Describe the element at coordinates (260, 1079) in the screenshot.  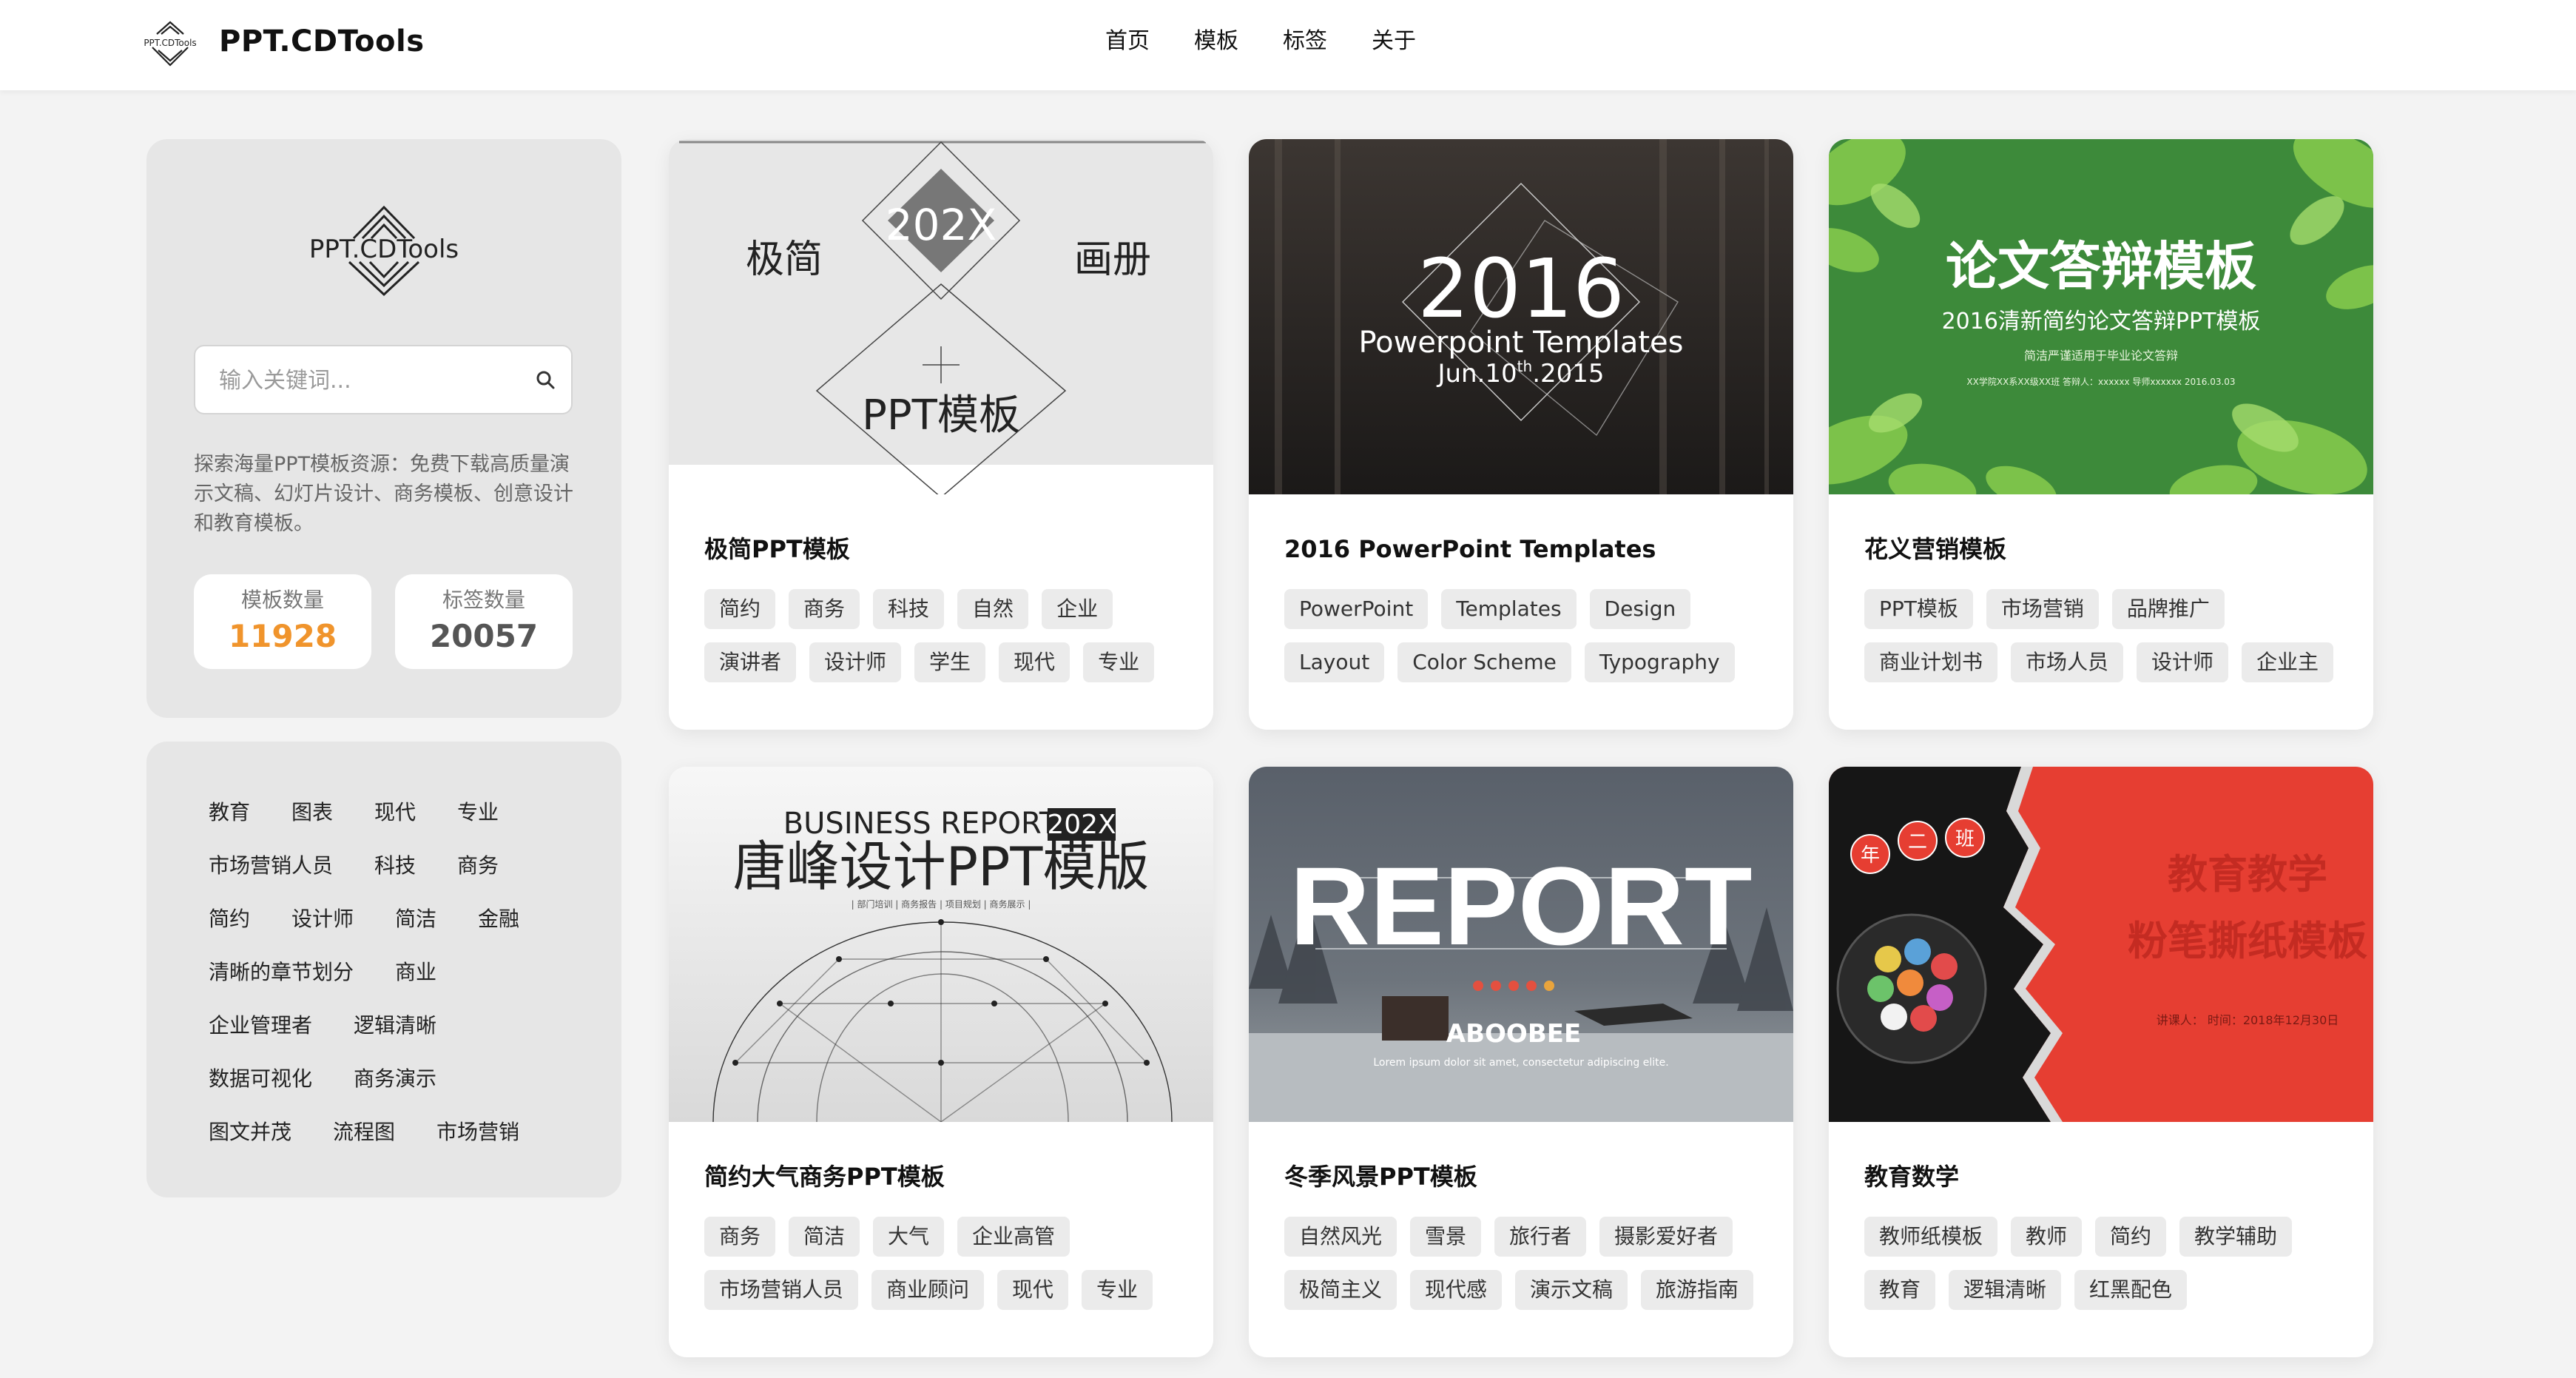
I see `tag-link: 数据可视化` at that location.